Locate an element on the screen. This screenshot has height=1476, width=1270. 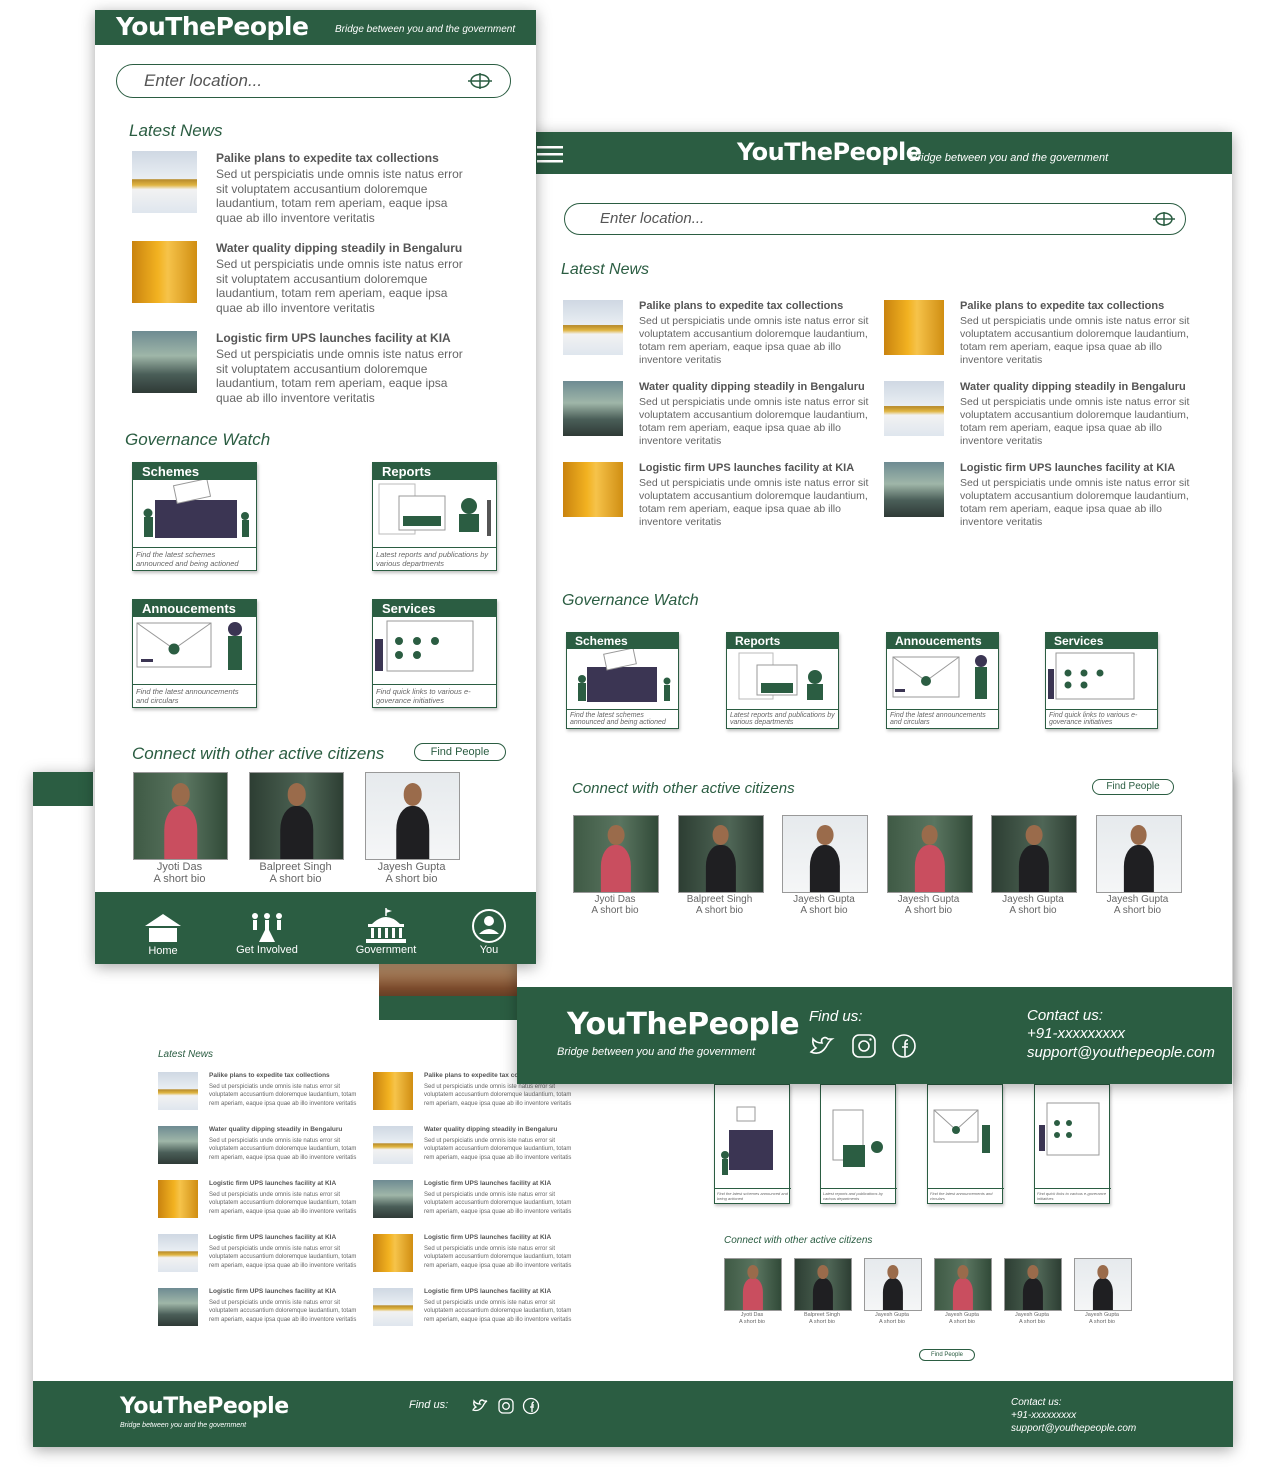
nav-you: You is located at coordinates (489, 932).